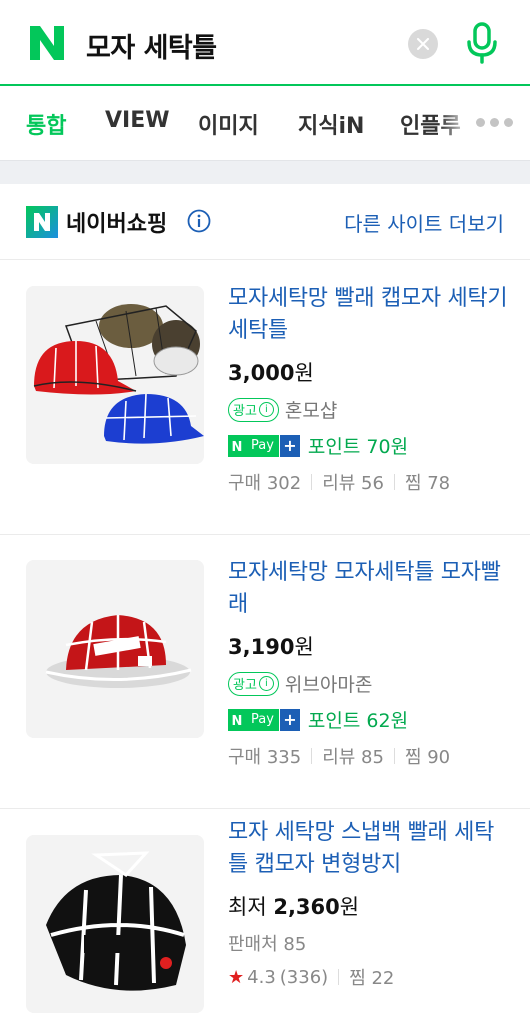 The height and width of the screenshot is (1024, 530). Describe the element at coordinates (265, 757) in the screenshot. I see `purchase-count: 구매 335` at that location.